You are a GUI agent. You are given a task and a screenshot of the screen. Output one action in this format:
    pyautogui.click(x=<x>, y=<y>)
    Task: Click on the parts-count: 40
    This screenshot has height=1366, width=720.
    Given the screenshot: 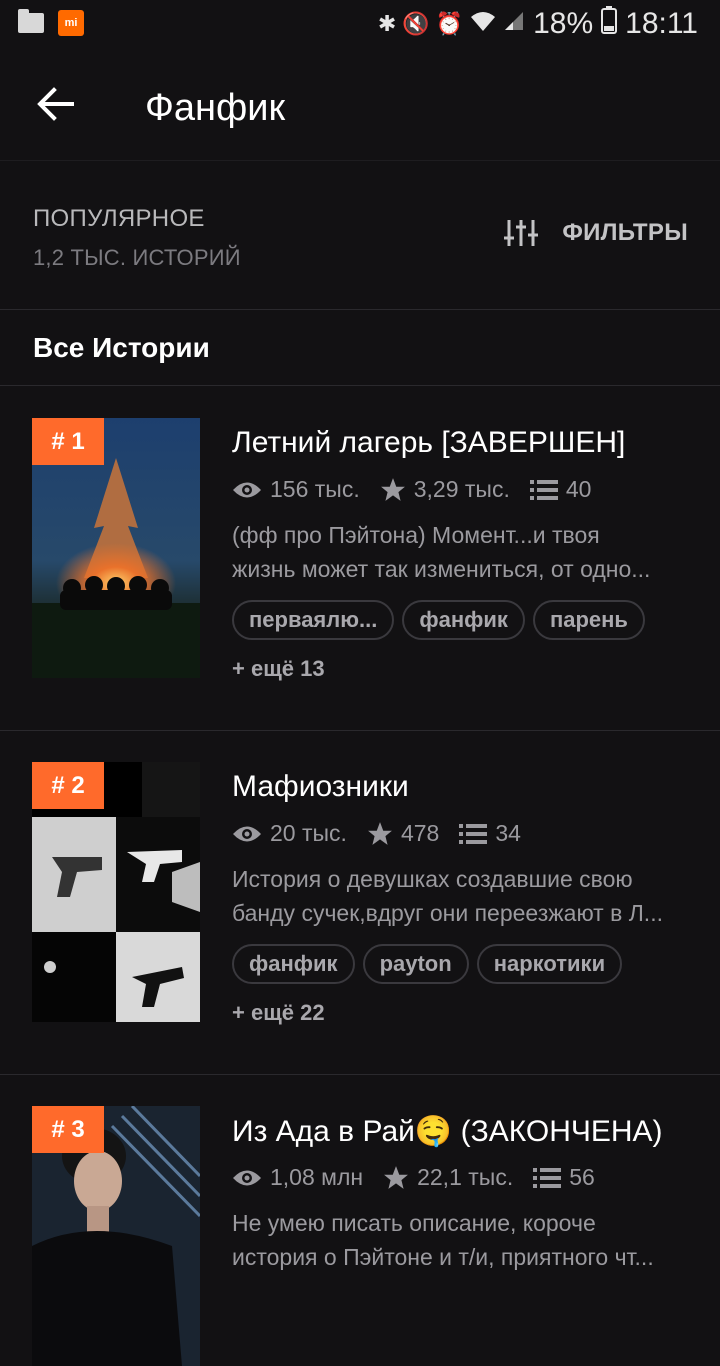 What is the action you would take?
    pyautogui.click(x=578, y=489)
    